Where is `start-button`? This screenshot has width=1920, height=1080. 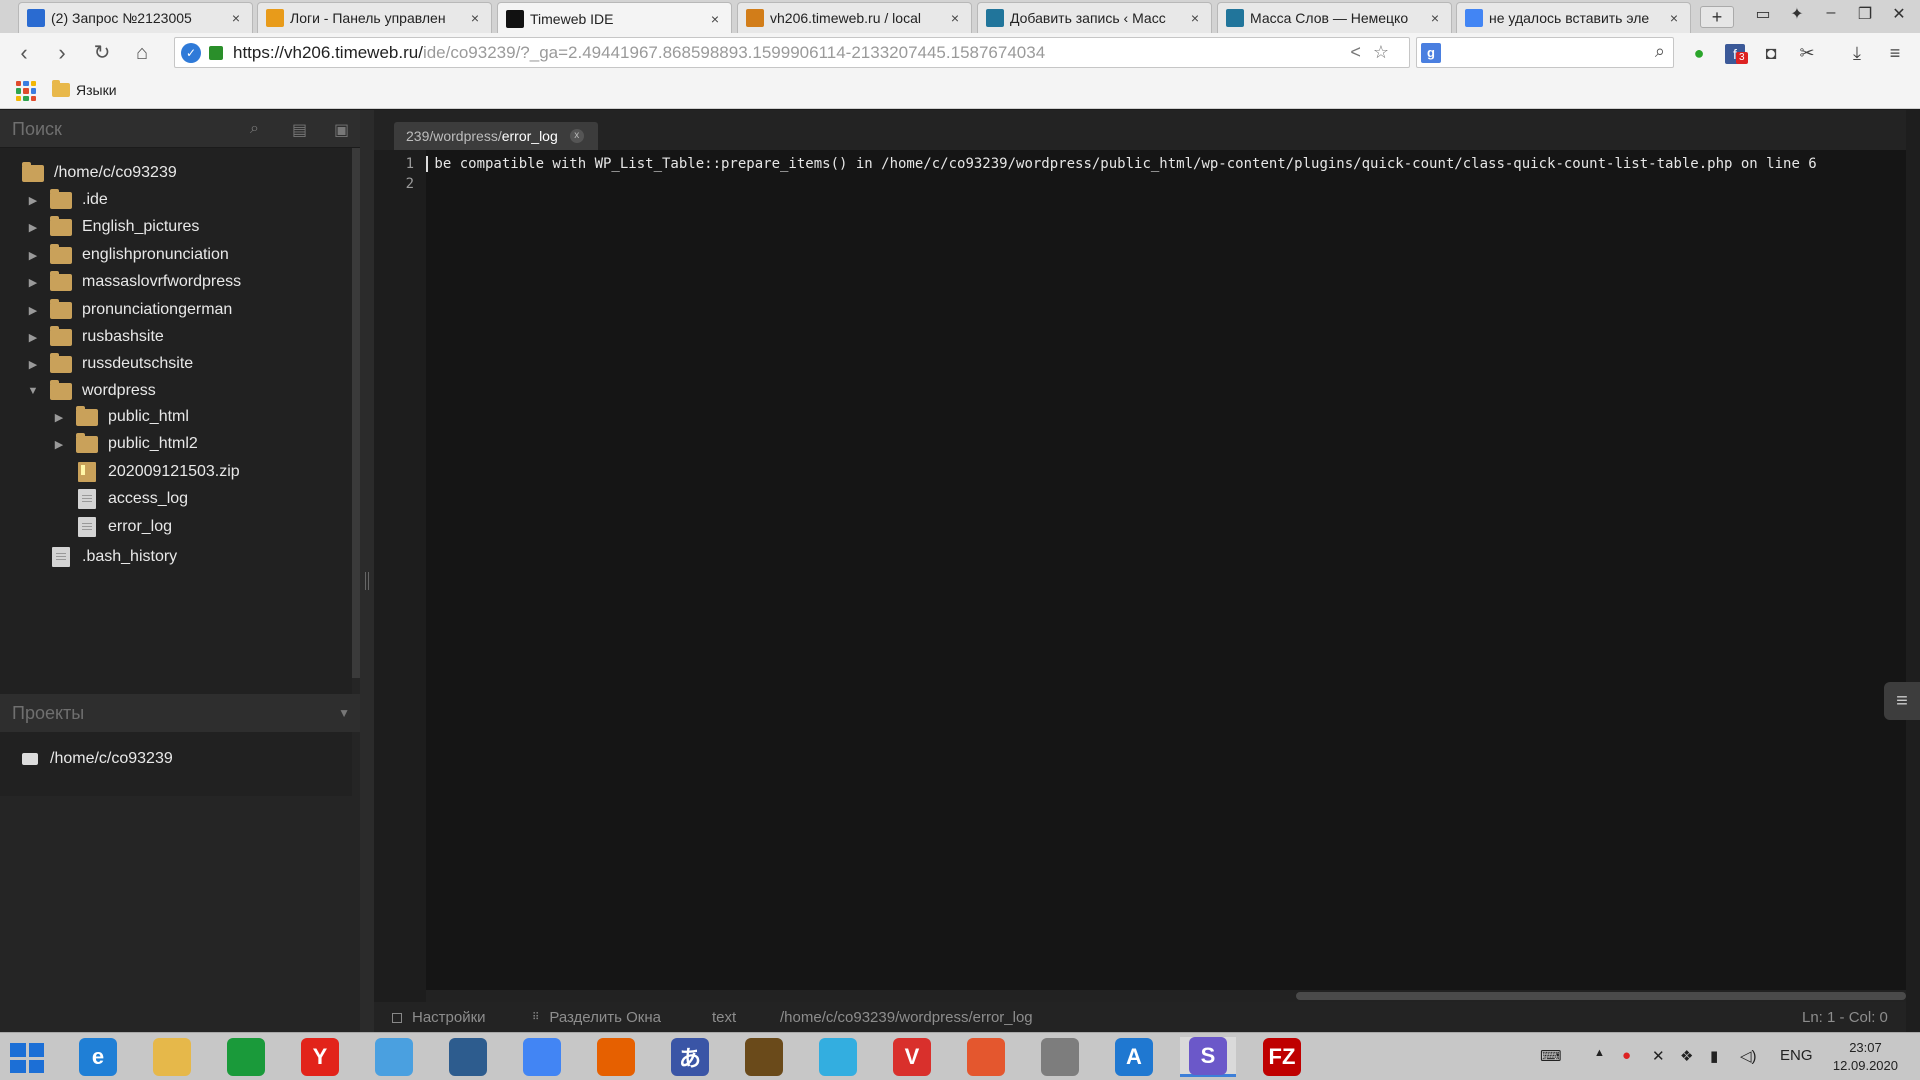
start-button is located at coordinates (27, 1058).